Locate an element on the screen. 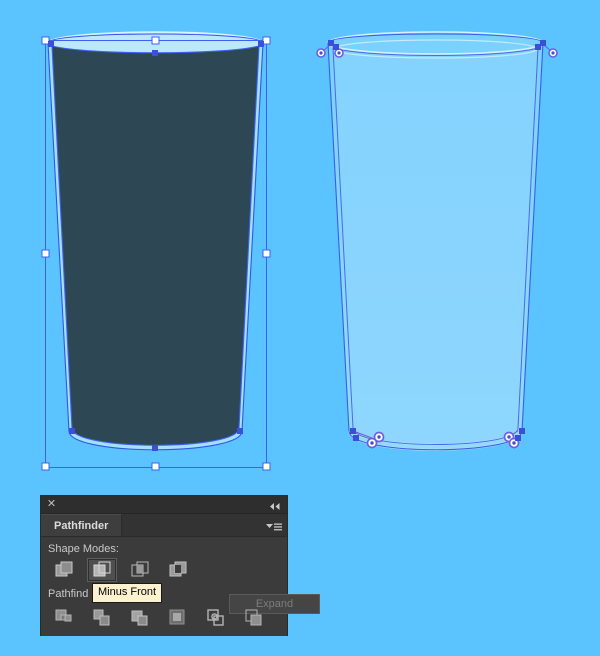 This screenshot has height=656, width=600. close-icon: ✕ is located at coordinates (51, 504).